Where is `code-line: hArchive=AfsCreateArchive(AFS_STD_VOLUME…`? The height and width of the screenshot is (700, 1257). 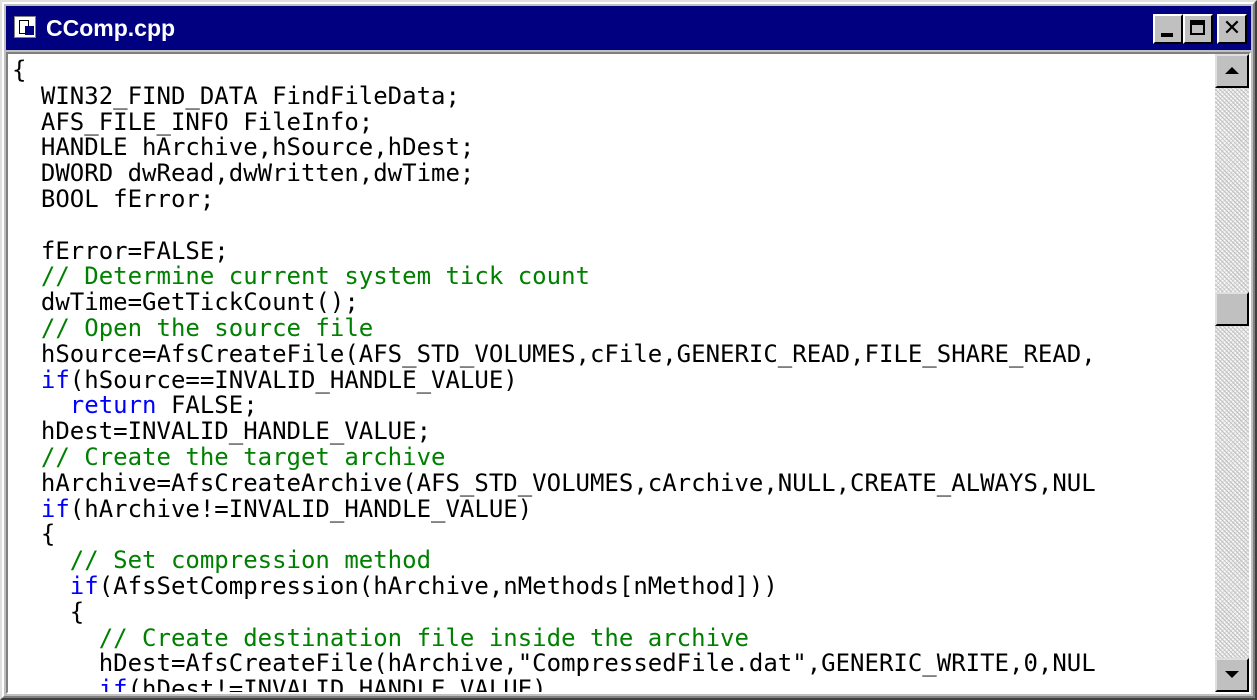
code-line: hArchive=AfsCreateArchive(AFS_STD_VOLUME… is located at coordinates (611, 482).